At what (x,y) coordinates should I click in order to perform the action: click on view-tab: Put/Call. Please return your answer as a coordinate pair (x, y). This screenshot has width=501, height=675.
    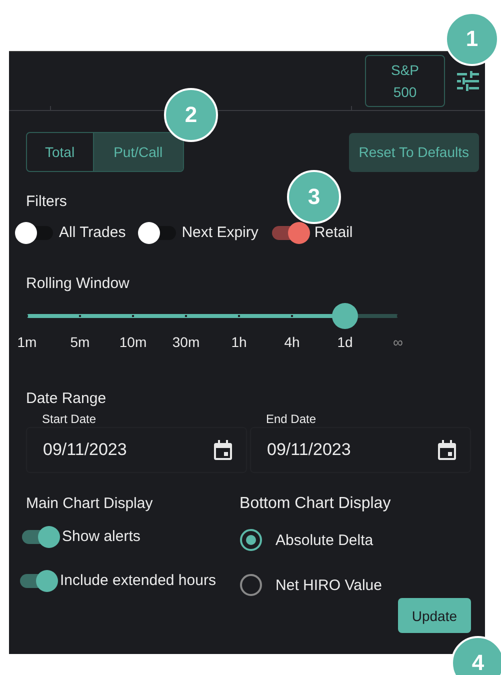
    Looking at the image, I should click on (137, 152).